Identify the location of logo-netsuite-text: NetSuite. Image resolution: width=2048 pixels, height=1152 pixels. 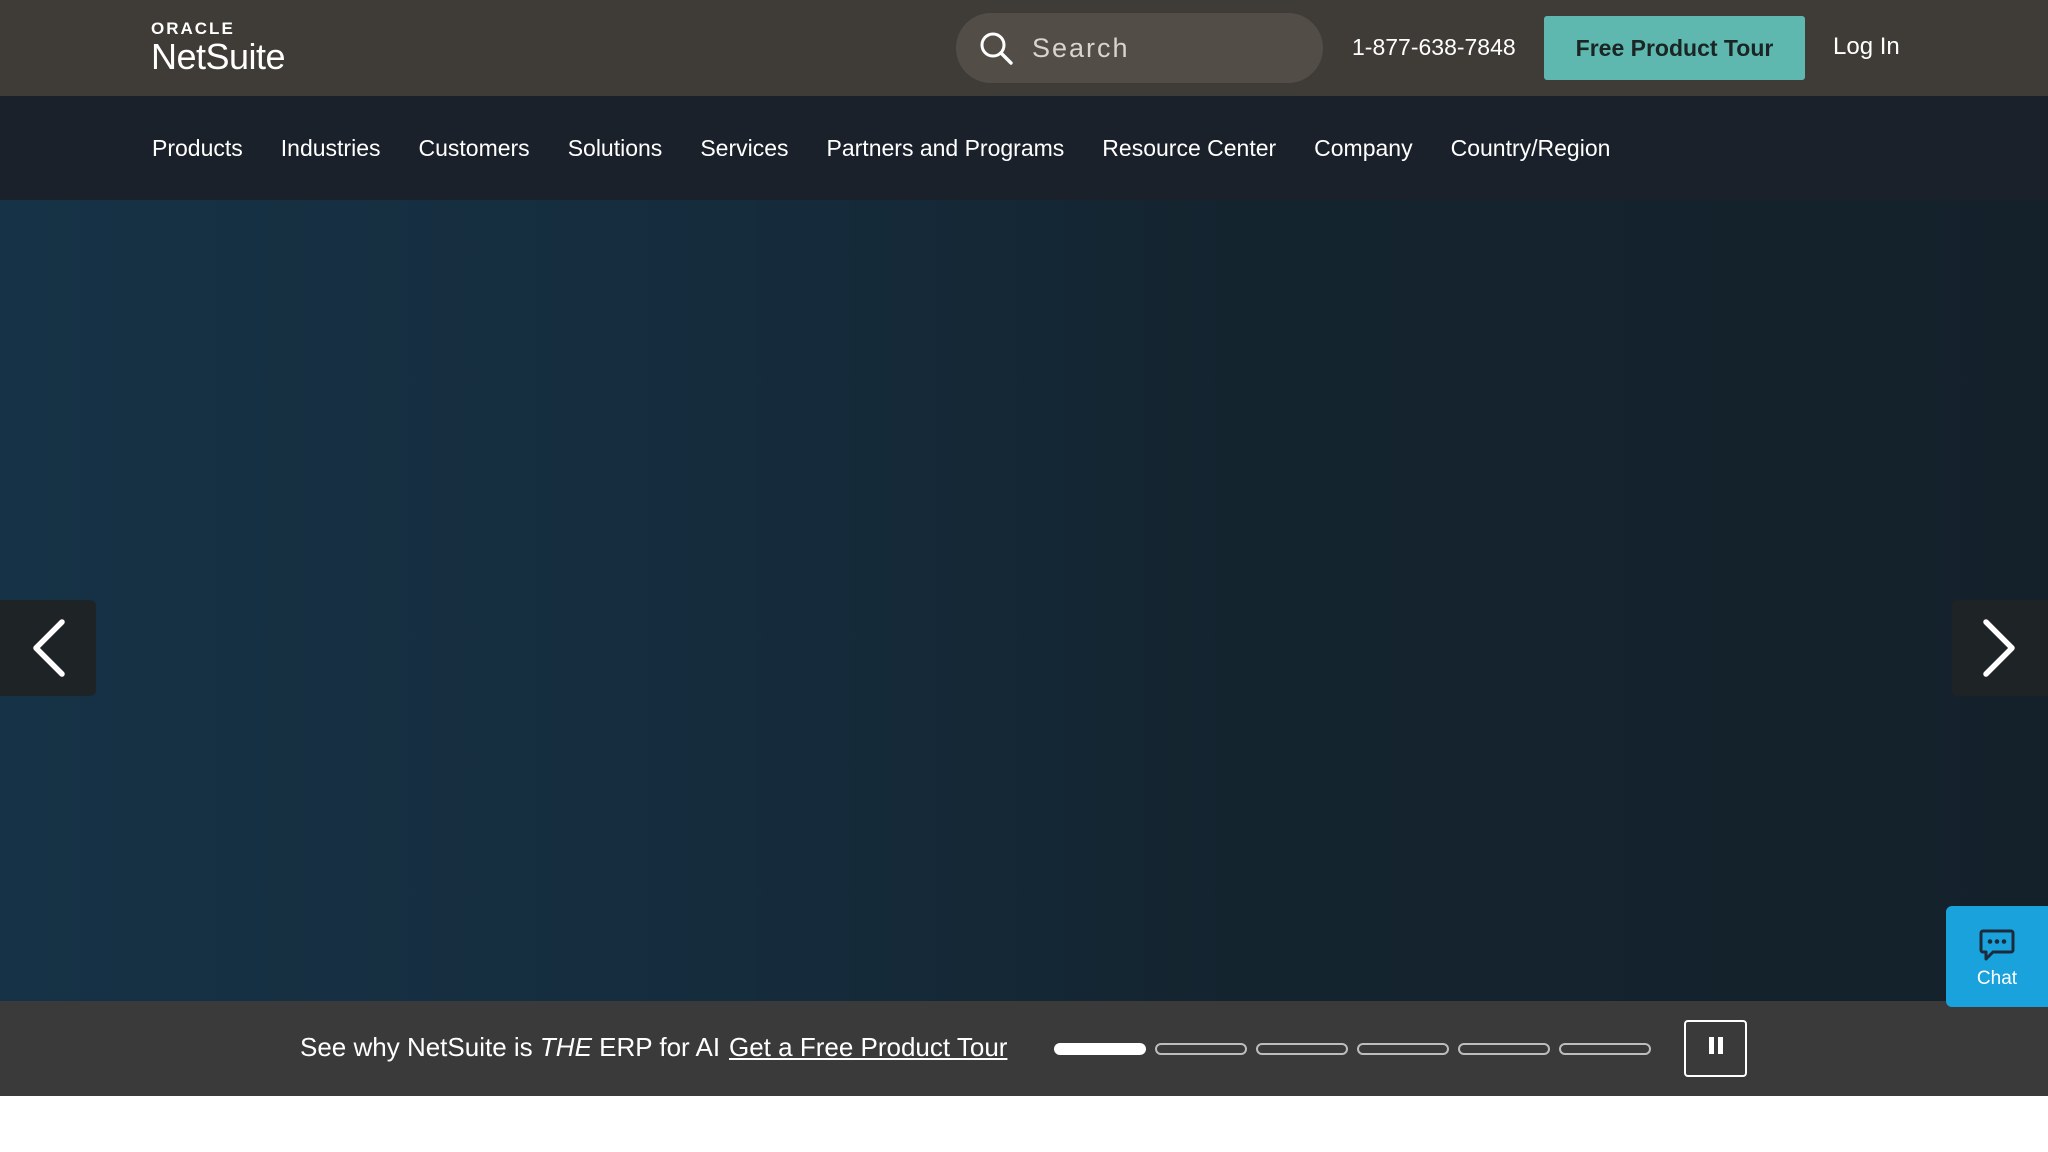
(218, 56).